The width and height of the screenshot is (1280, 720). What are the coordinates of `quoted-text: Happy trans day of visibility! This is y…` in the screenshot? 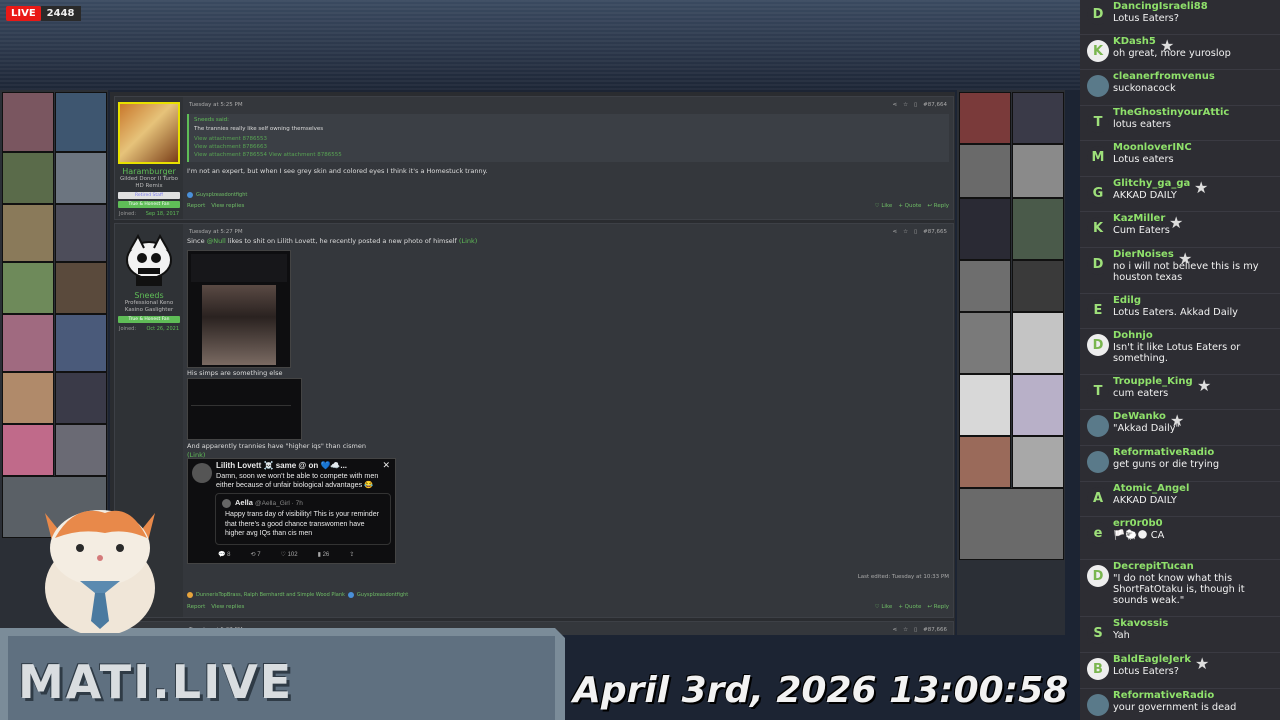 It's located at (302, 524).